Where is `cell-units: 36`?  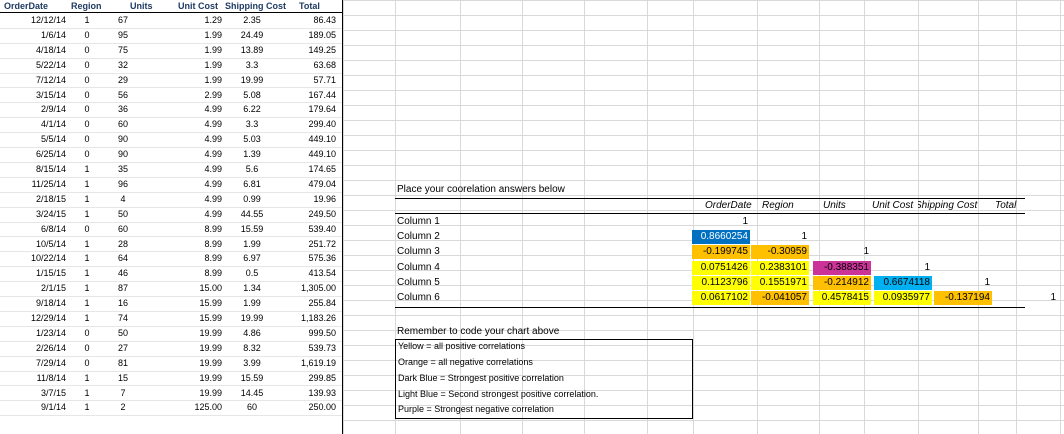 cell-units: 36 is located at coordinates (123, 109).